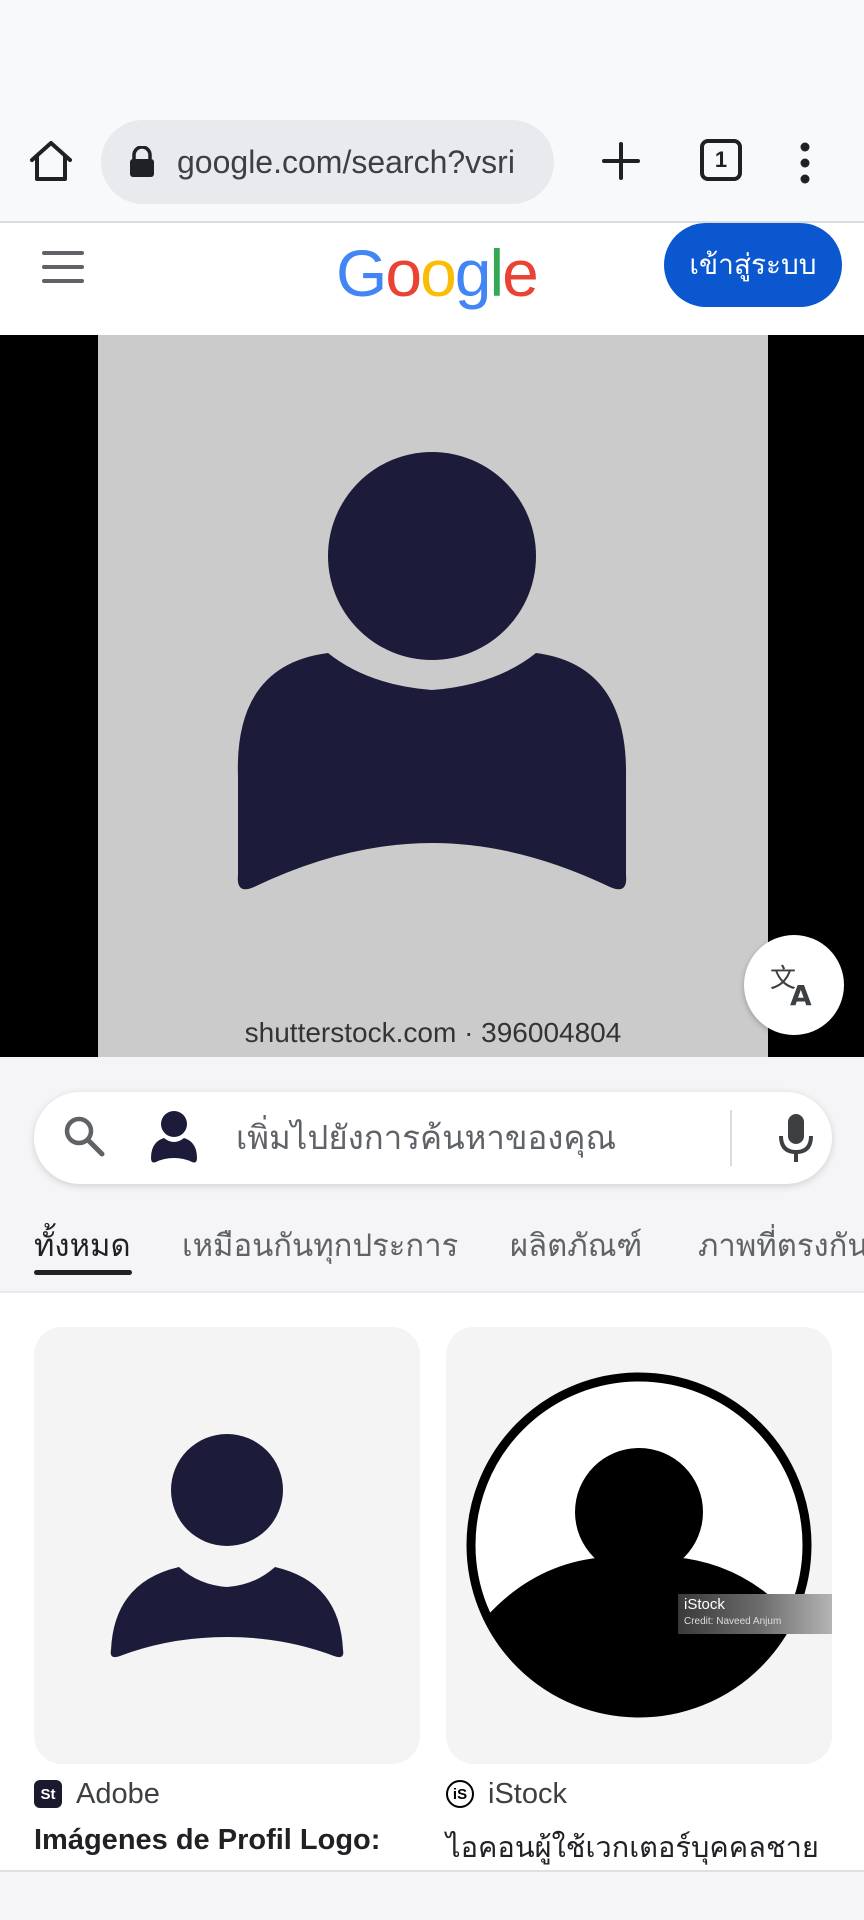 The height and width of the screenshot is (1920, 864). I want to click on source-name: iStock, so click(527, 1793).